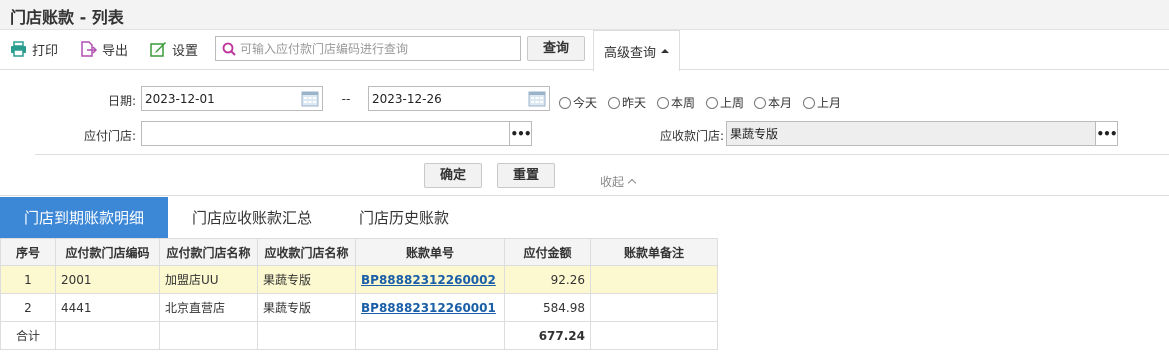 Image resolution: width=1169 pixels, height=359 pixels. Describe the element at coordinates (754, 134) in the screenshot. I see `recv-store-value: 果蔬专版` at that location.